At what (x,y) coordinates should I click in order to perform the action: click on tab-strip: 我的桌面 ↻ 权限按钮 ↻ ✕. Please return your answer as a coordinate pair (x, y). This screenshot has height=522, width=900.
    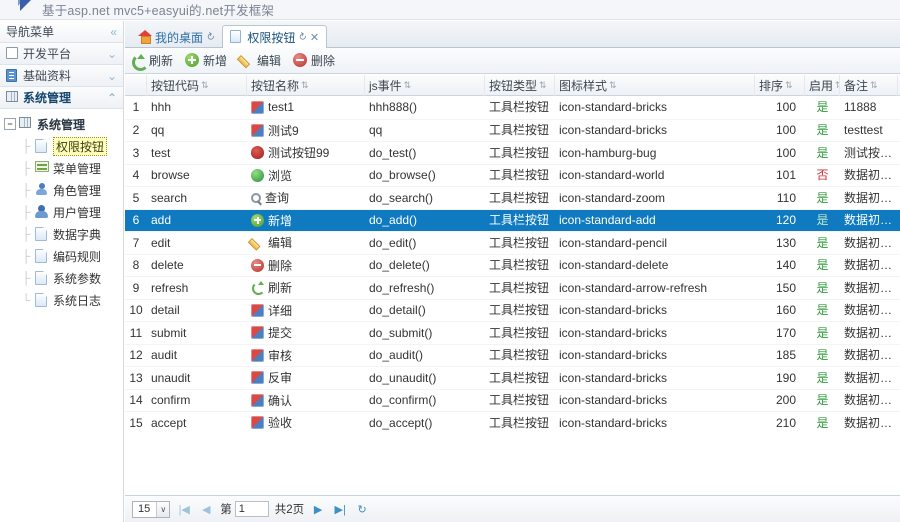
    Looking at the image, I should click on (512, 34).